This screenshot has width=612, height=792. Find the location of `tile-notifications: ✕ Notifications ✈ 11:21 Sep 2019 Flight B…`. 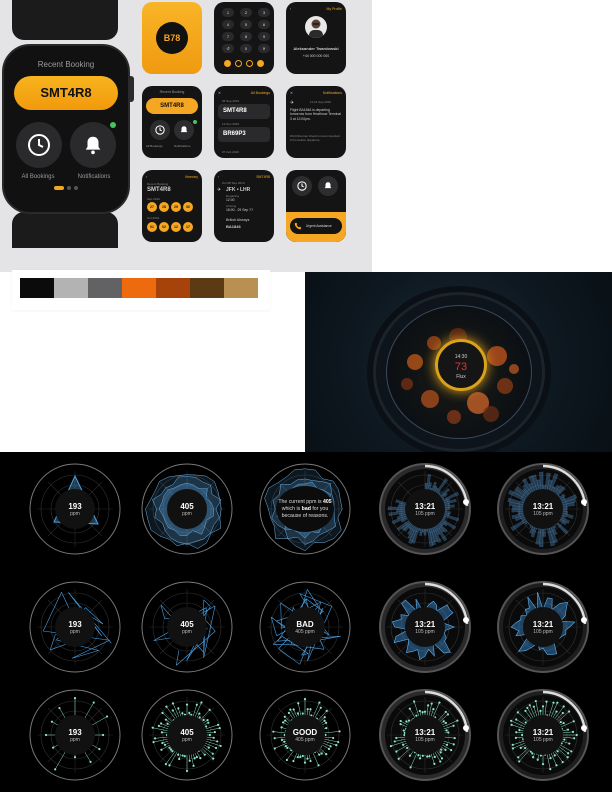

tile-notifications: ✕ Notifications ✈ 11:21 Sep 2019 Flight B… is located at coordinates (316, 122).